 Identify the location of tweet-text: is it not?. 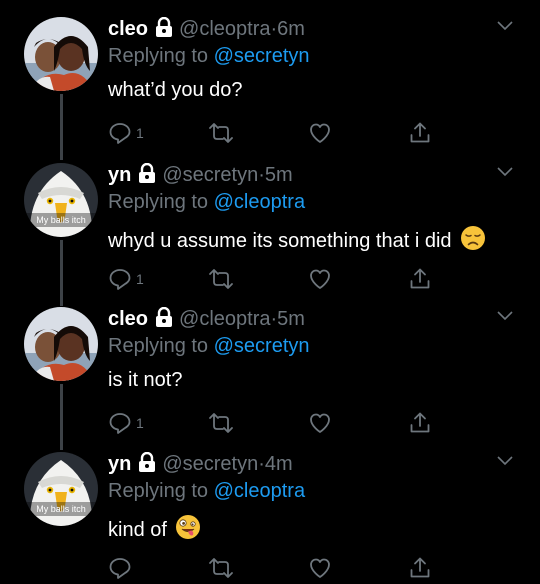
(145, 380).